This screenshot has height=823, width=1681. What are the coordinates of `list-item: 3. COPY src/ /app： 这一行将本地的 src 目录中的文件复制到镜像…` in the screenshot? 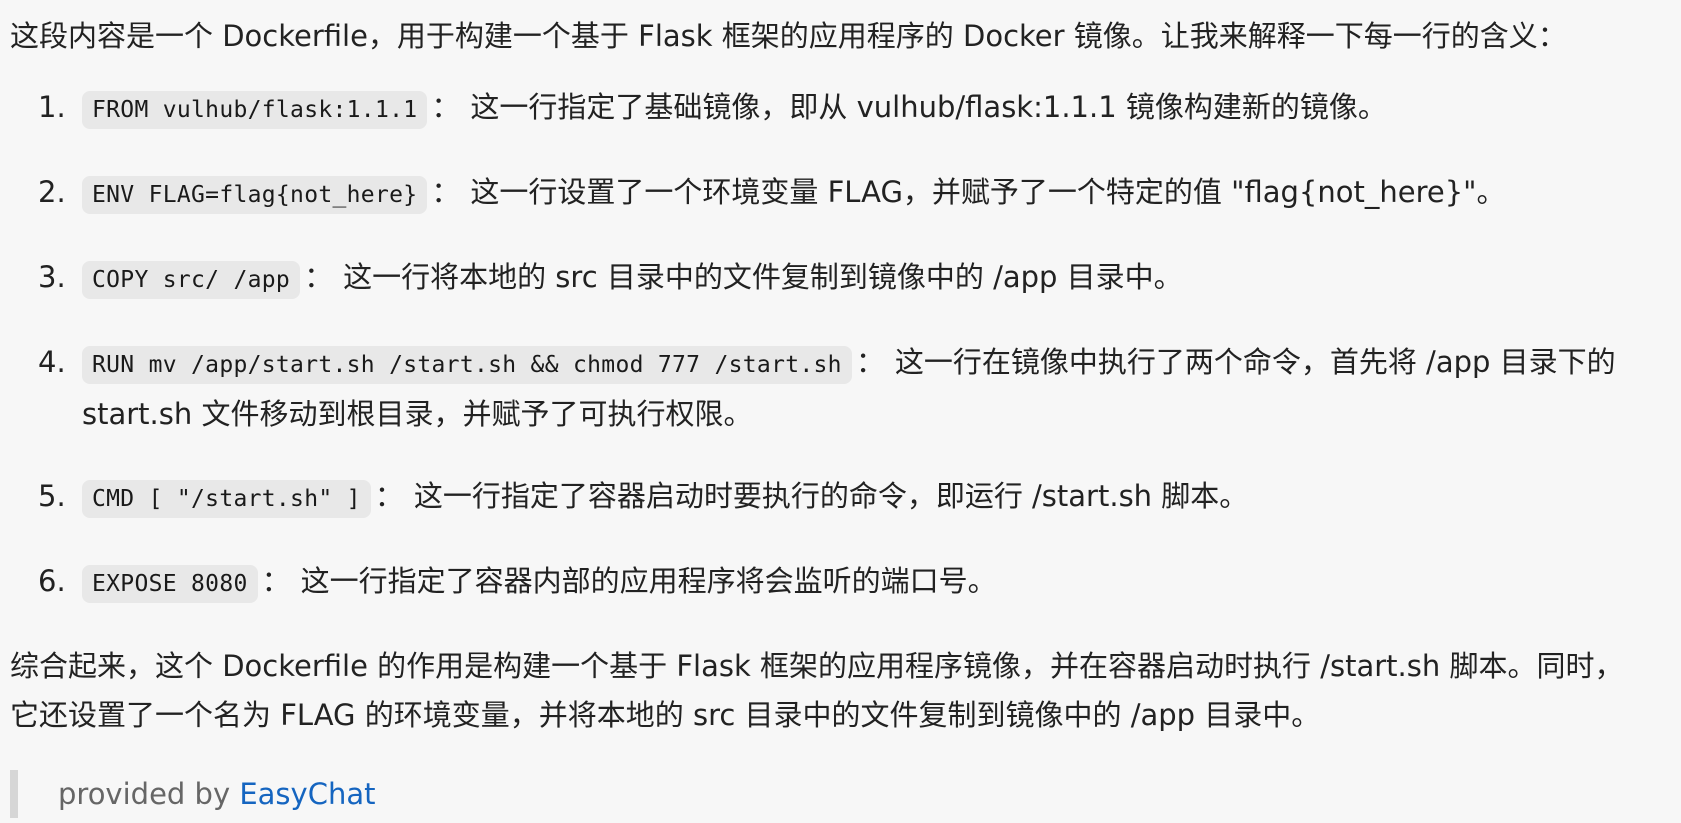 It's located at (844, 279).